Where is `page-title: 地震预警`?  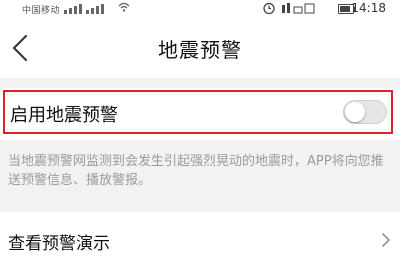 page-title: 地震预警 is located at coordinates (200, 50).